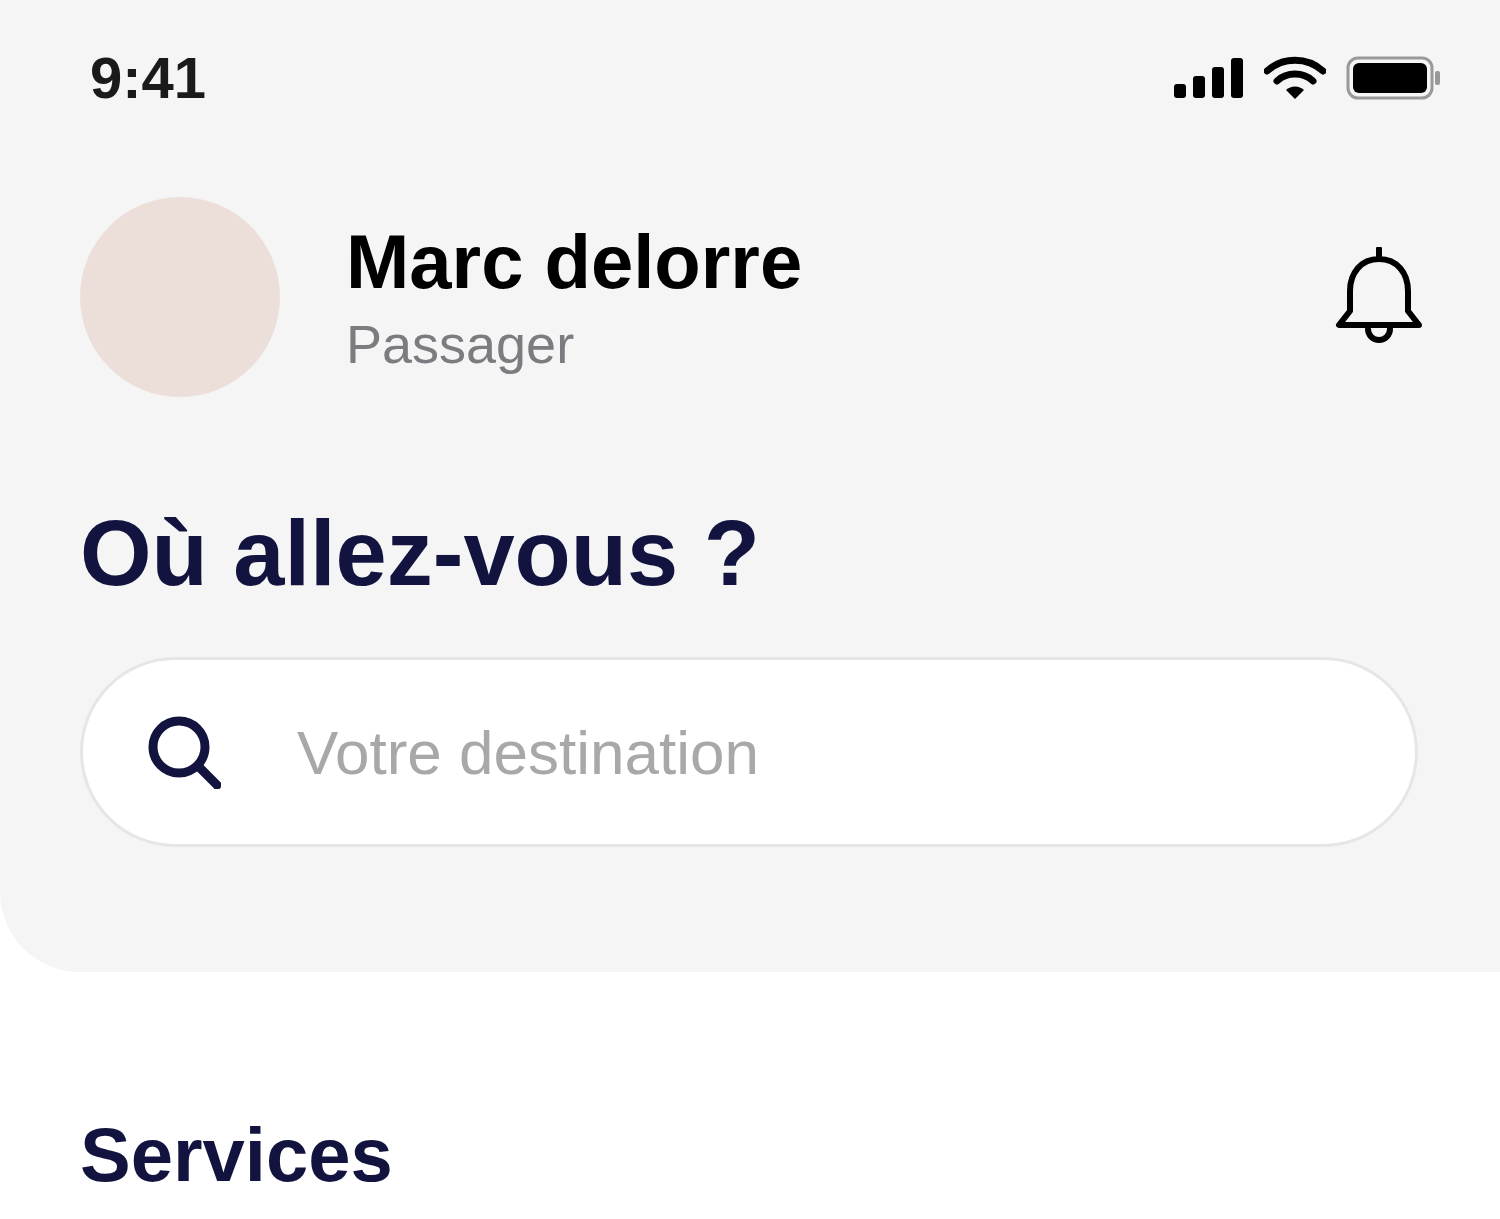  I want to click on signal-icon, so click(1209, 78).